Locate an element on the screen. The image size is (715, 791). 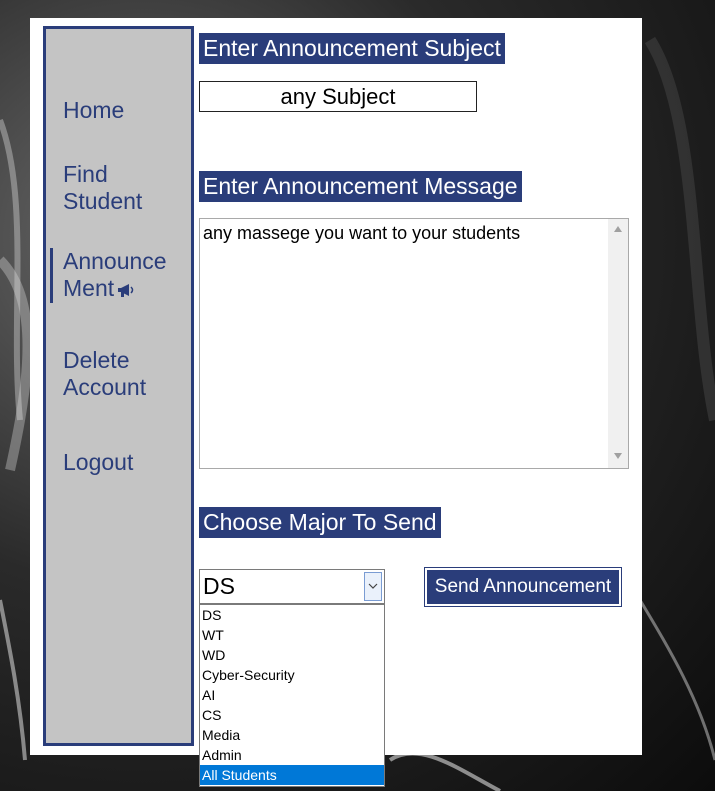
scroll-down-arrow-icon is located at coordinates (618, 456).